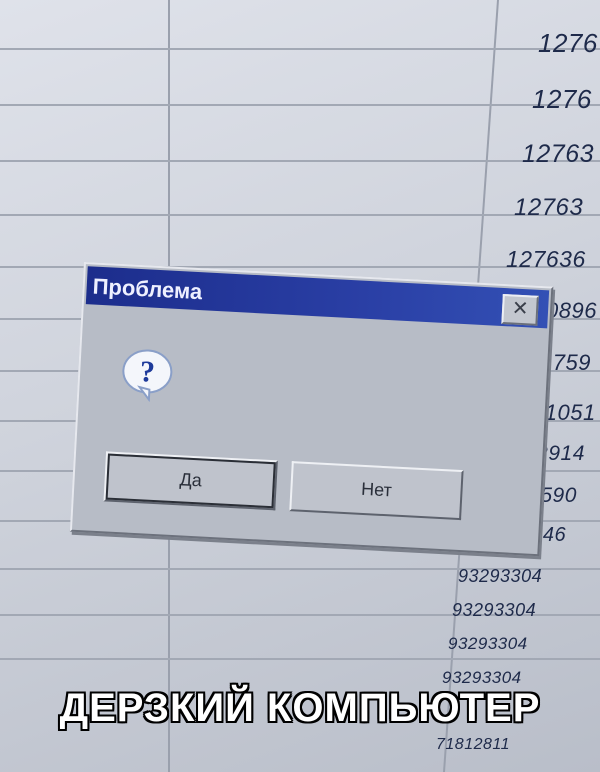 The image size is (600, 772). I want to click on dialog-title: Проблема, so click(147, 289).